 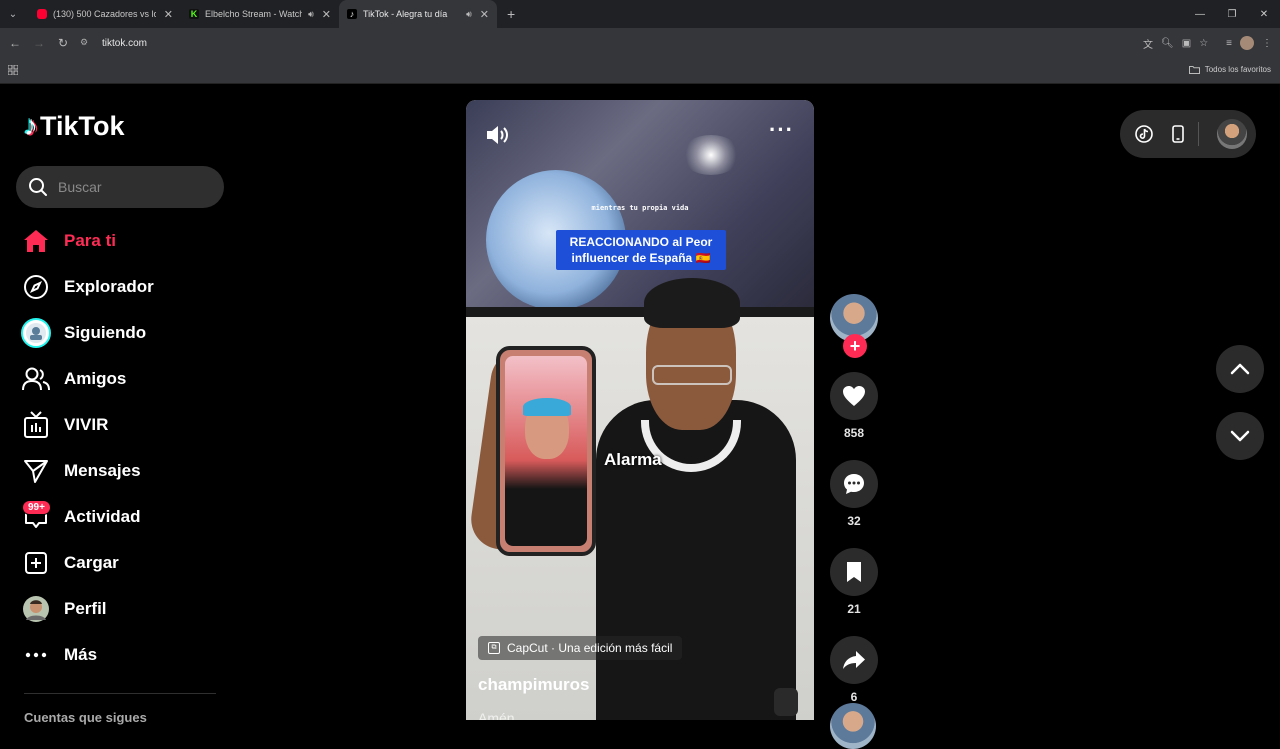 What do you see at coordinates (1229, 43) in the screenshot?
I see `media-controls-icon: ≡` at bounding box center [1229, 43].